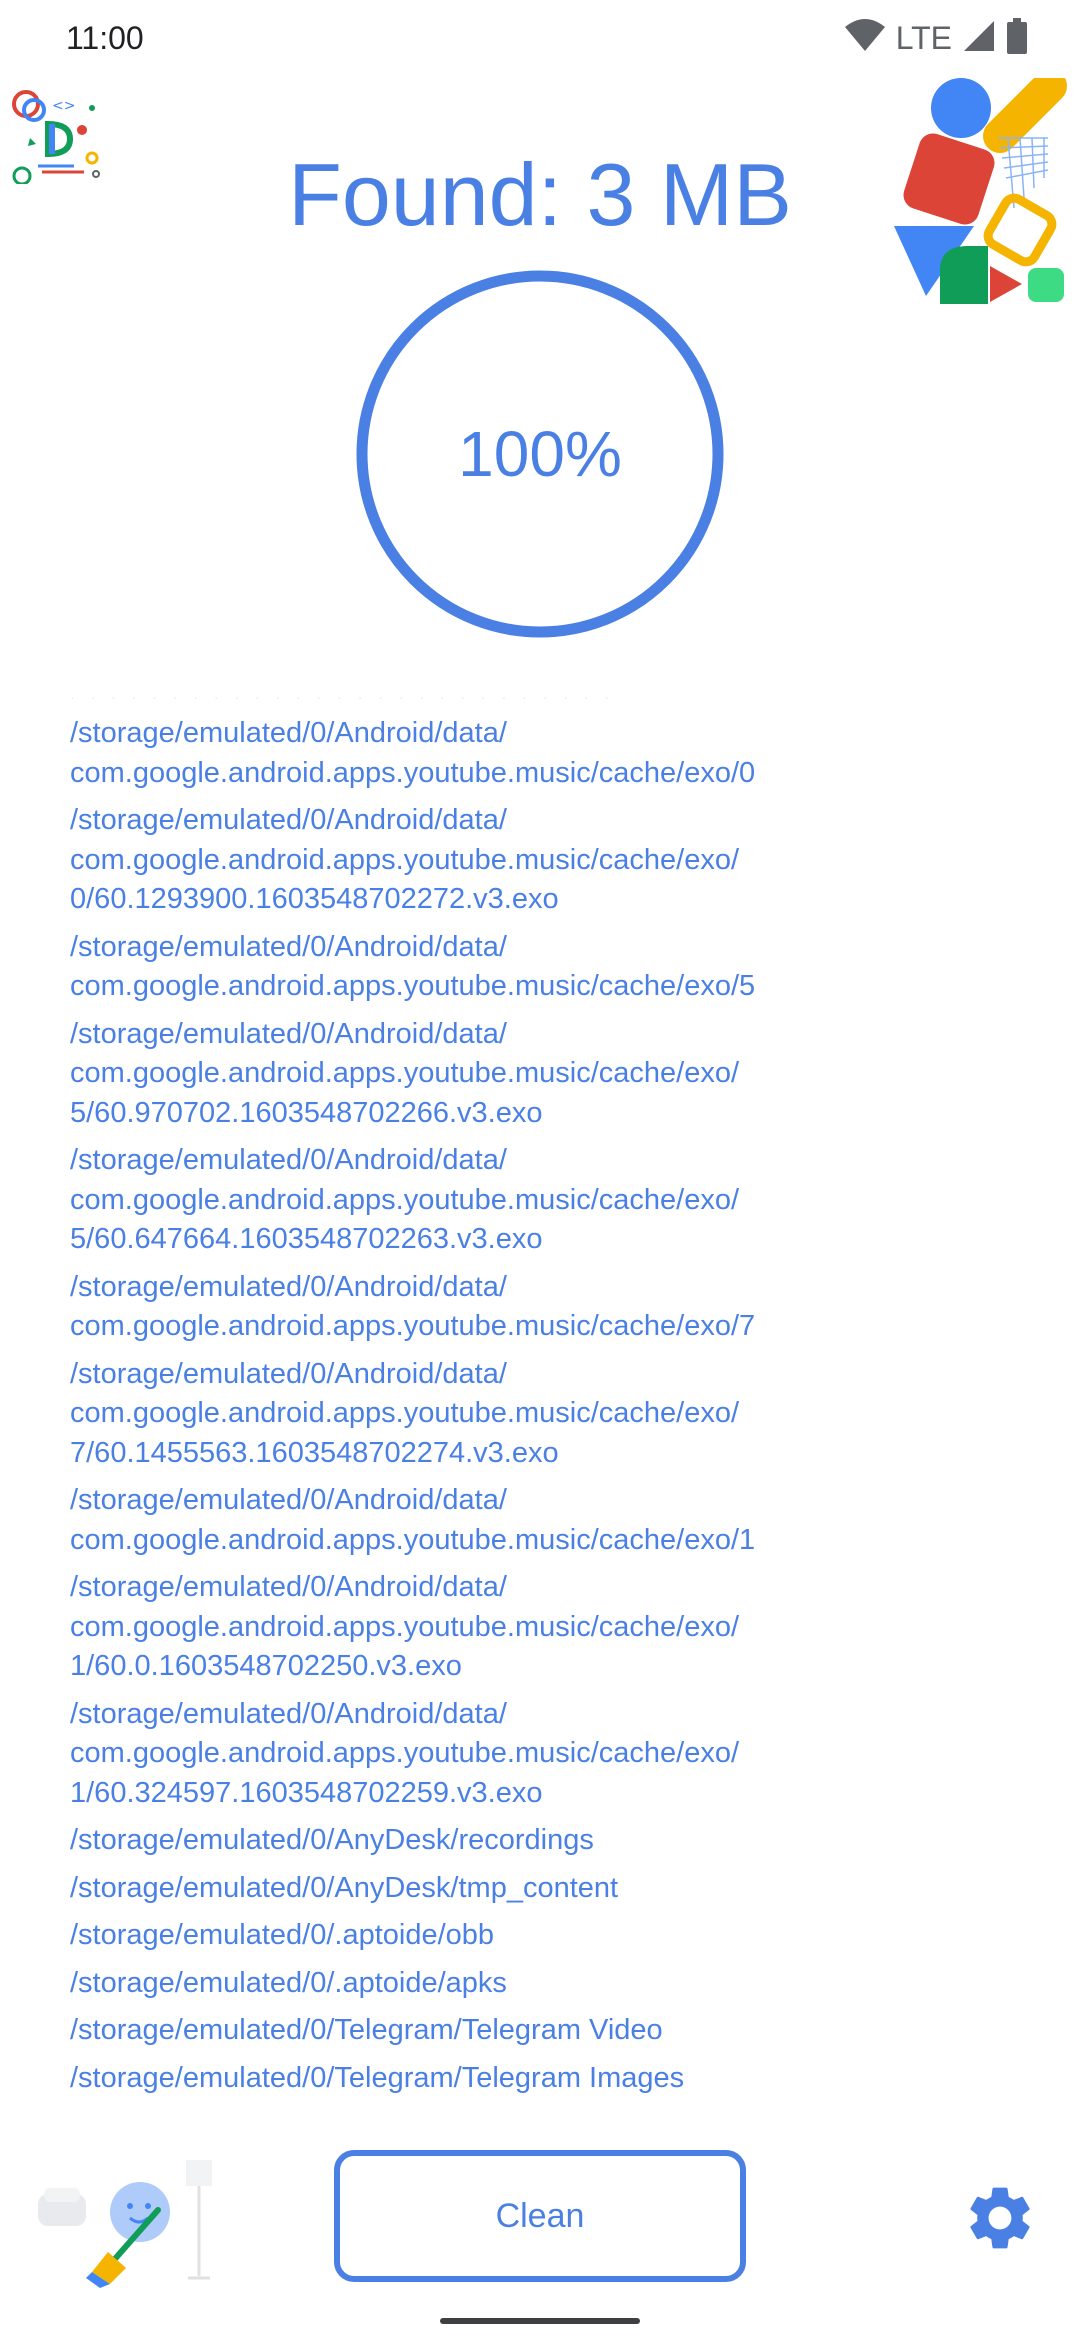 The image size is (1080, 2340). I want to click on status-icons: LTE, so click(936, 38).